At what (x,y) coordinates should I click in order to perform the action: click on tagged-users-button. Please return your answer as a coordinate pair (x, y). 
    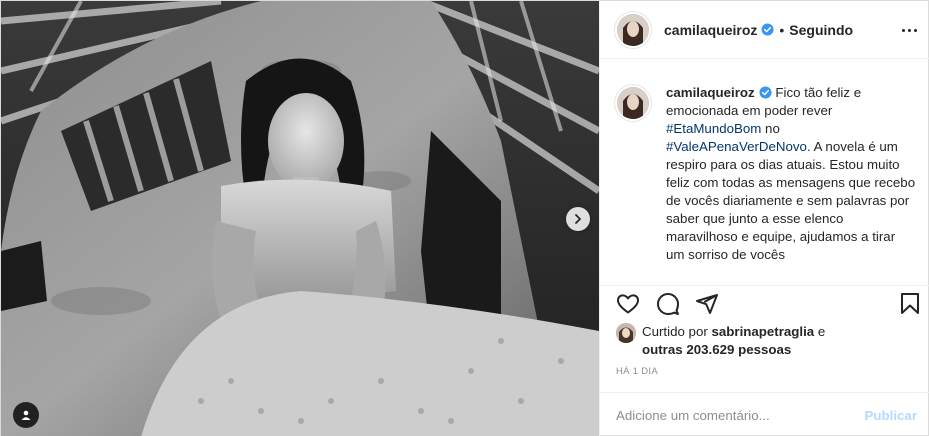
    Looking at the image, I should click on (26, 415).